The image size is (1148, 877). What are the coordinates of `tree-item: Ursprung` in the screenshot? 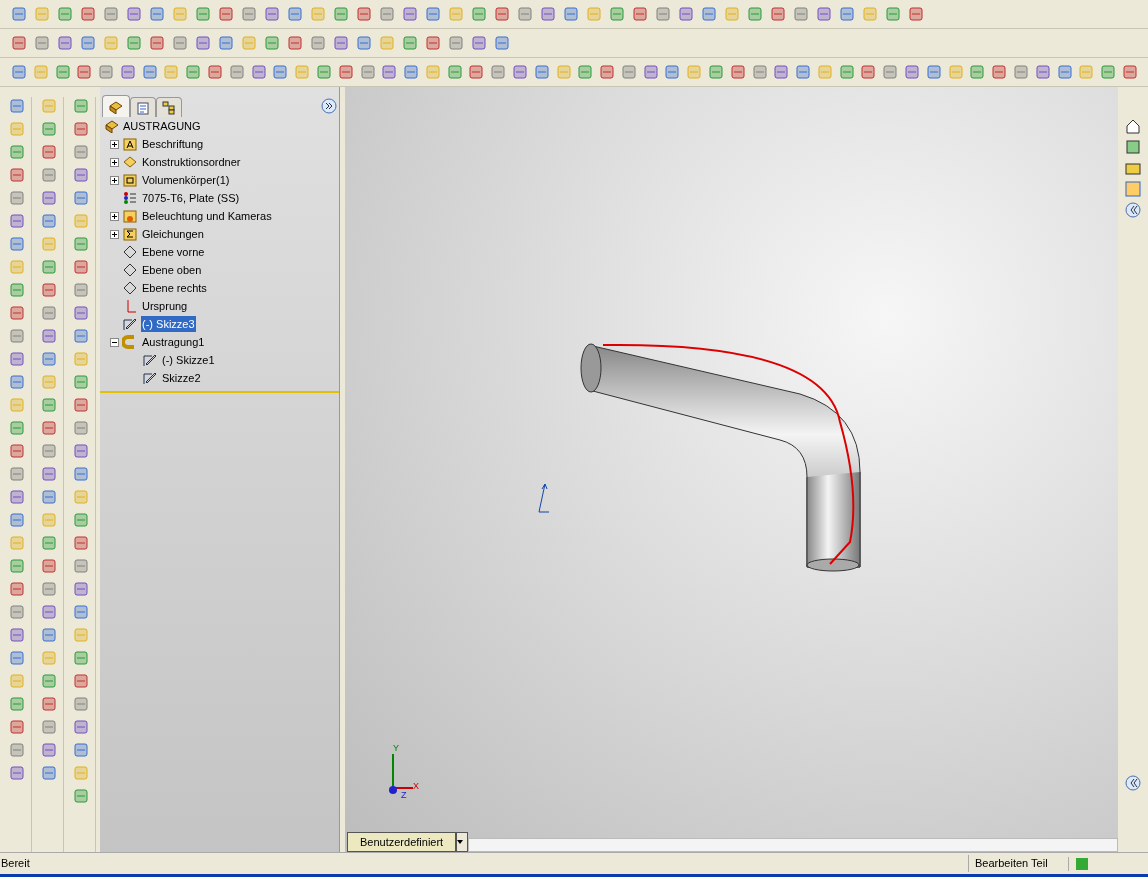 It's located at (165, 306).